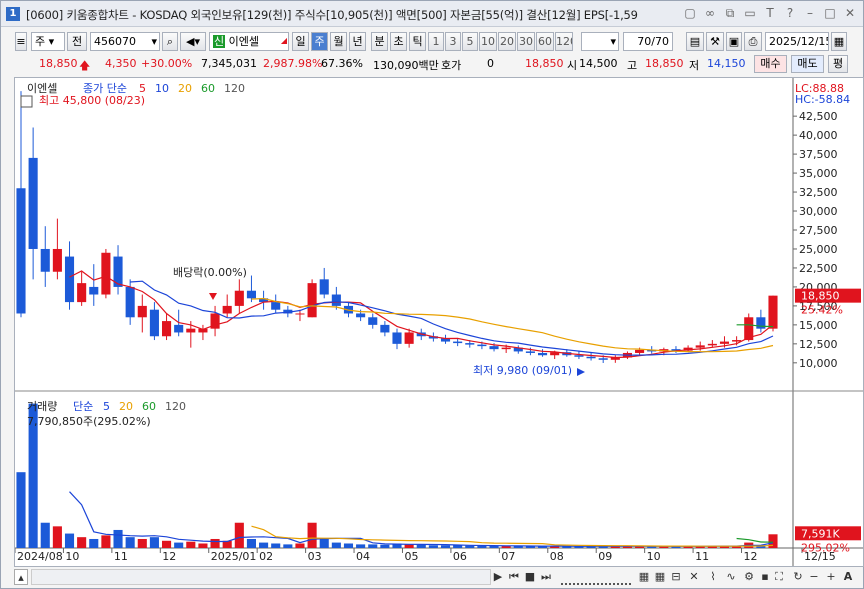 The image size is (864, 589). I want to click on volume-value: 7,345,031, so click(229, 63).